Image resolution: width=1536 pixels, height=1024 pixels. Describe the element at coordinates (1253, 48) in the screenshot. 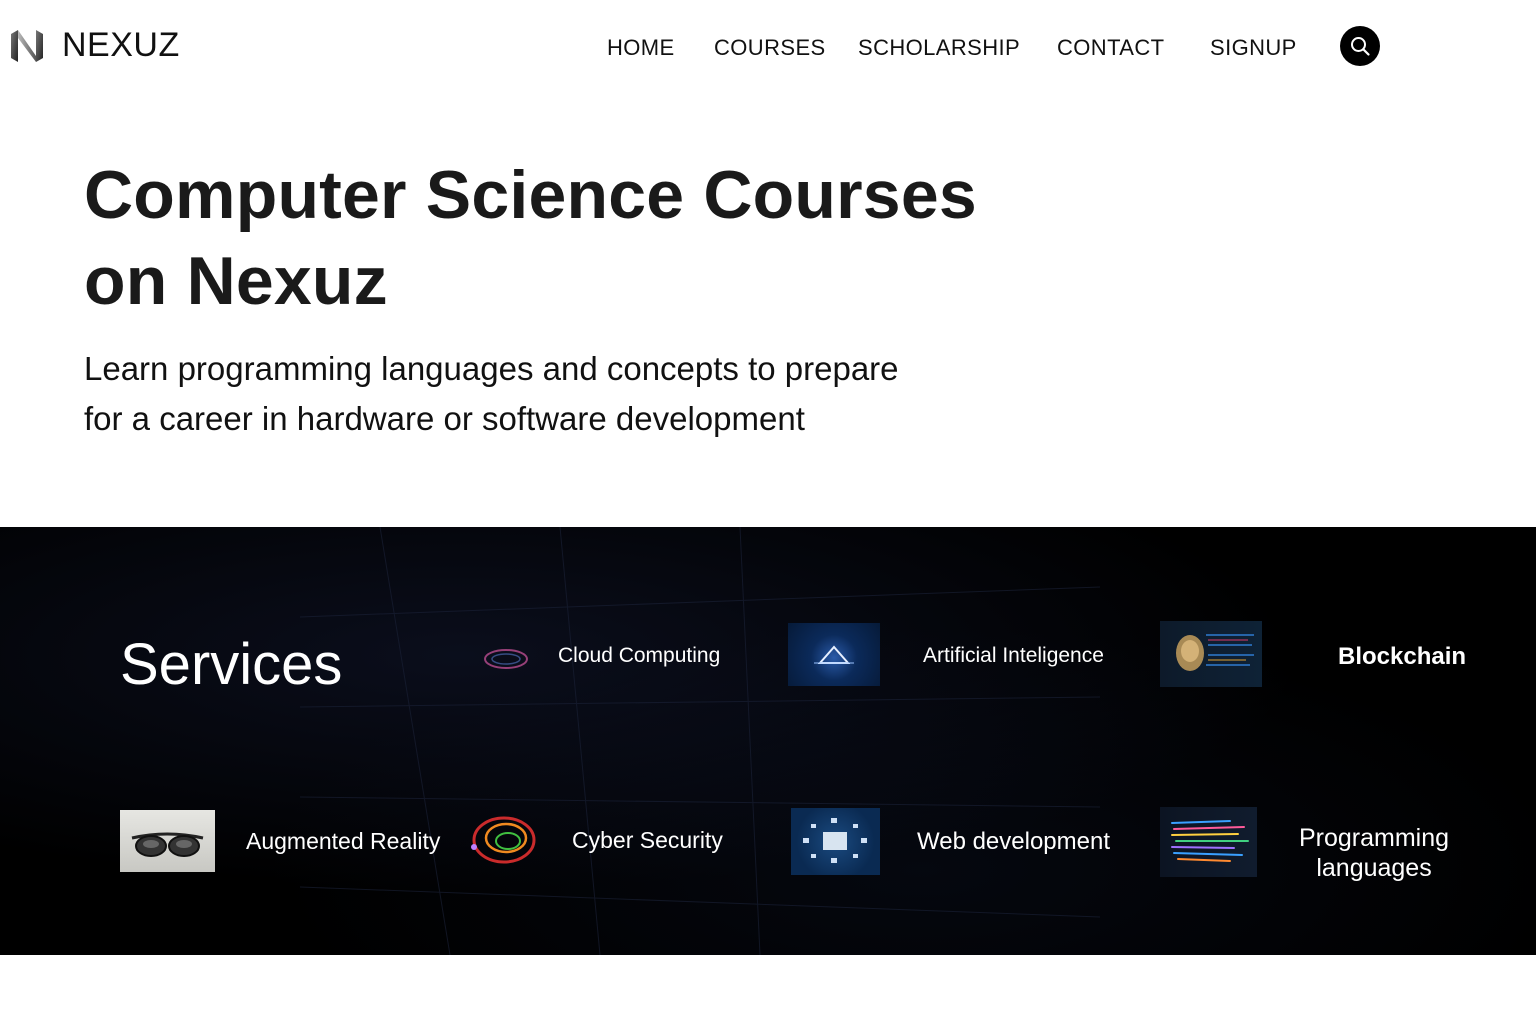

I see `nav-signup-link: SIGNUP` at that location.